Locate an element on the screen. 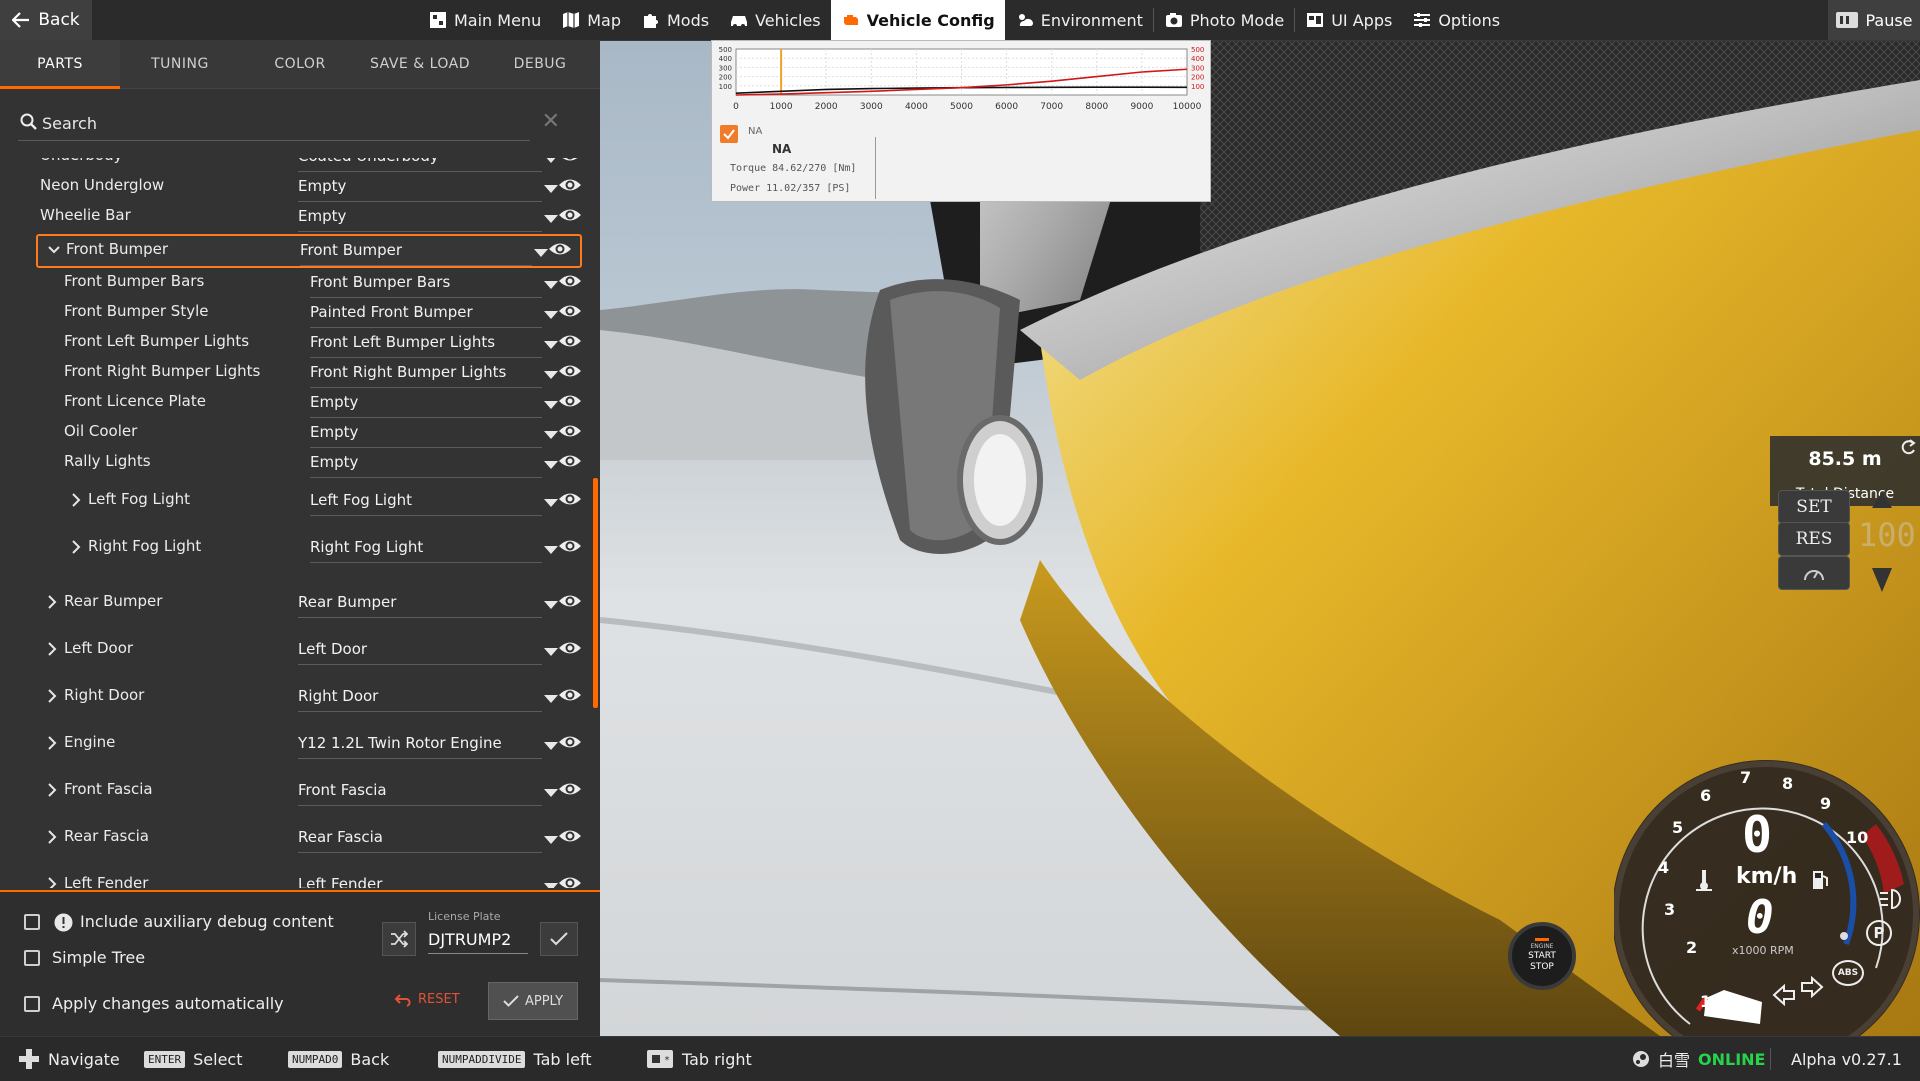  apply-auto-checkbox is located at coordinates (32, 1004).